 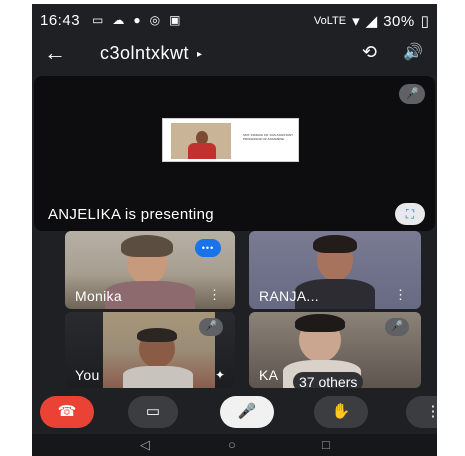 I want to click on video-camera-icon: ▭, so click(x=153, y=411).